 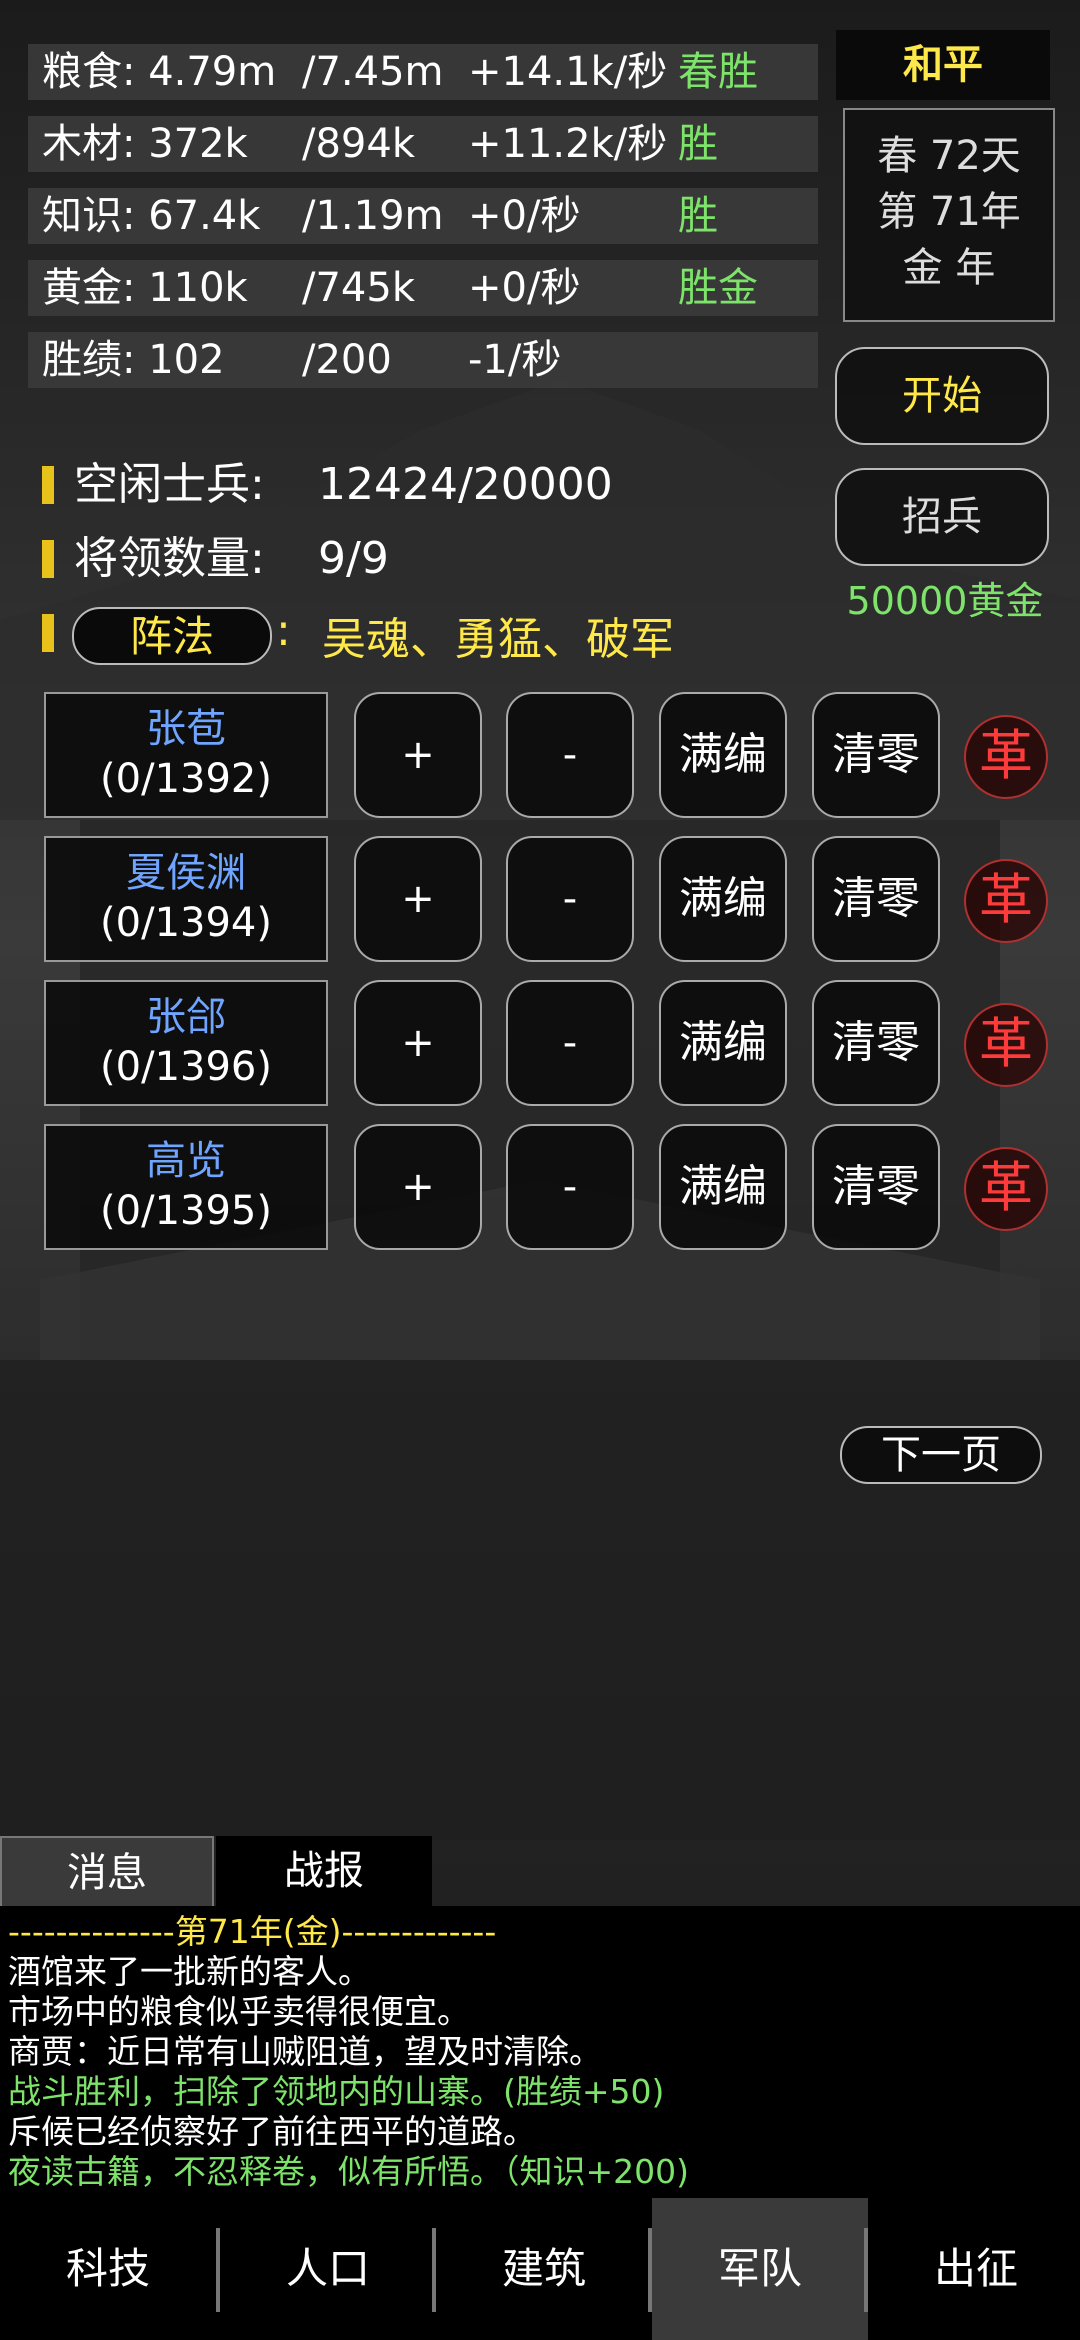 What do you see at coordinates (515, 360) in the screenshot?
I see `resource-rate: -1/秒` at bounding box center [515, 360].